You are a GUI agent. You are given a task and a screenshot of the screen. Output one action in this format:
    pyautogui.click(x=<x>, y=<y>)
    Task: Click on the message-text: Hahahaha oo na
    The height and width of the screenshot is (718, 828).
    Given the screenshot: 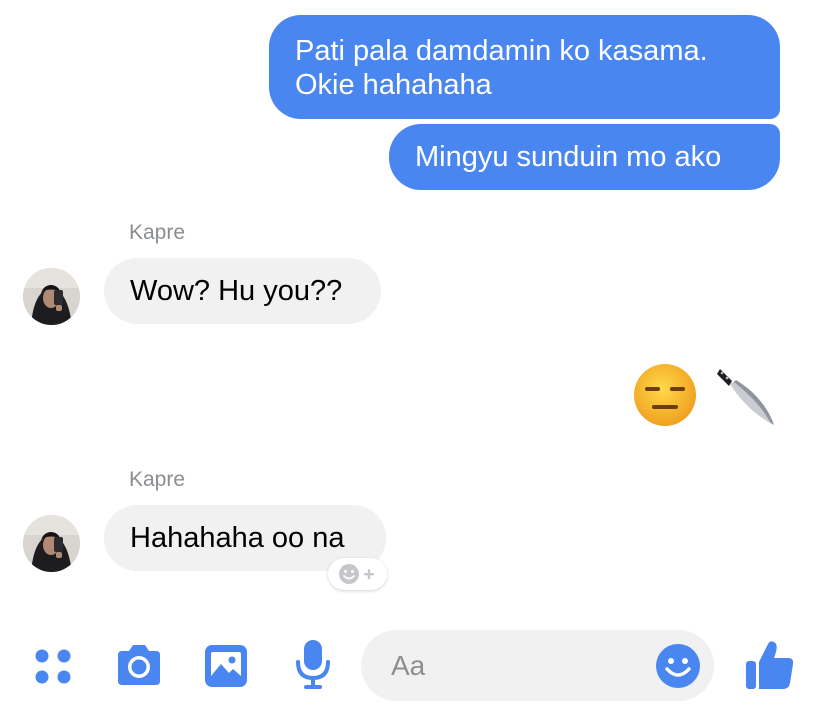 What is the action you would take?
    pyautogui.click(x=237, y=538)
    